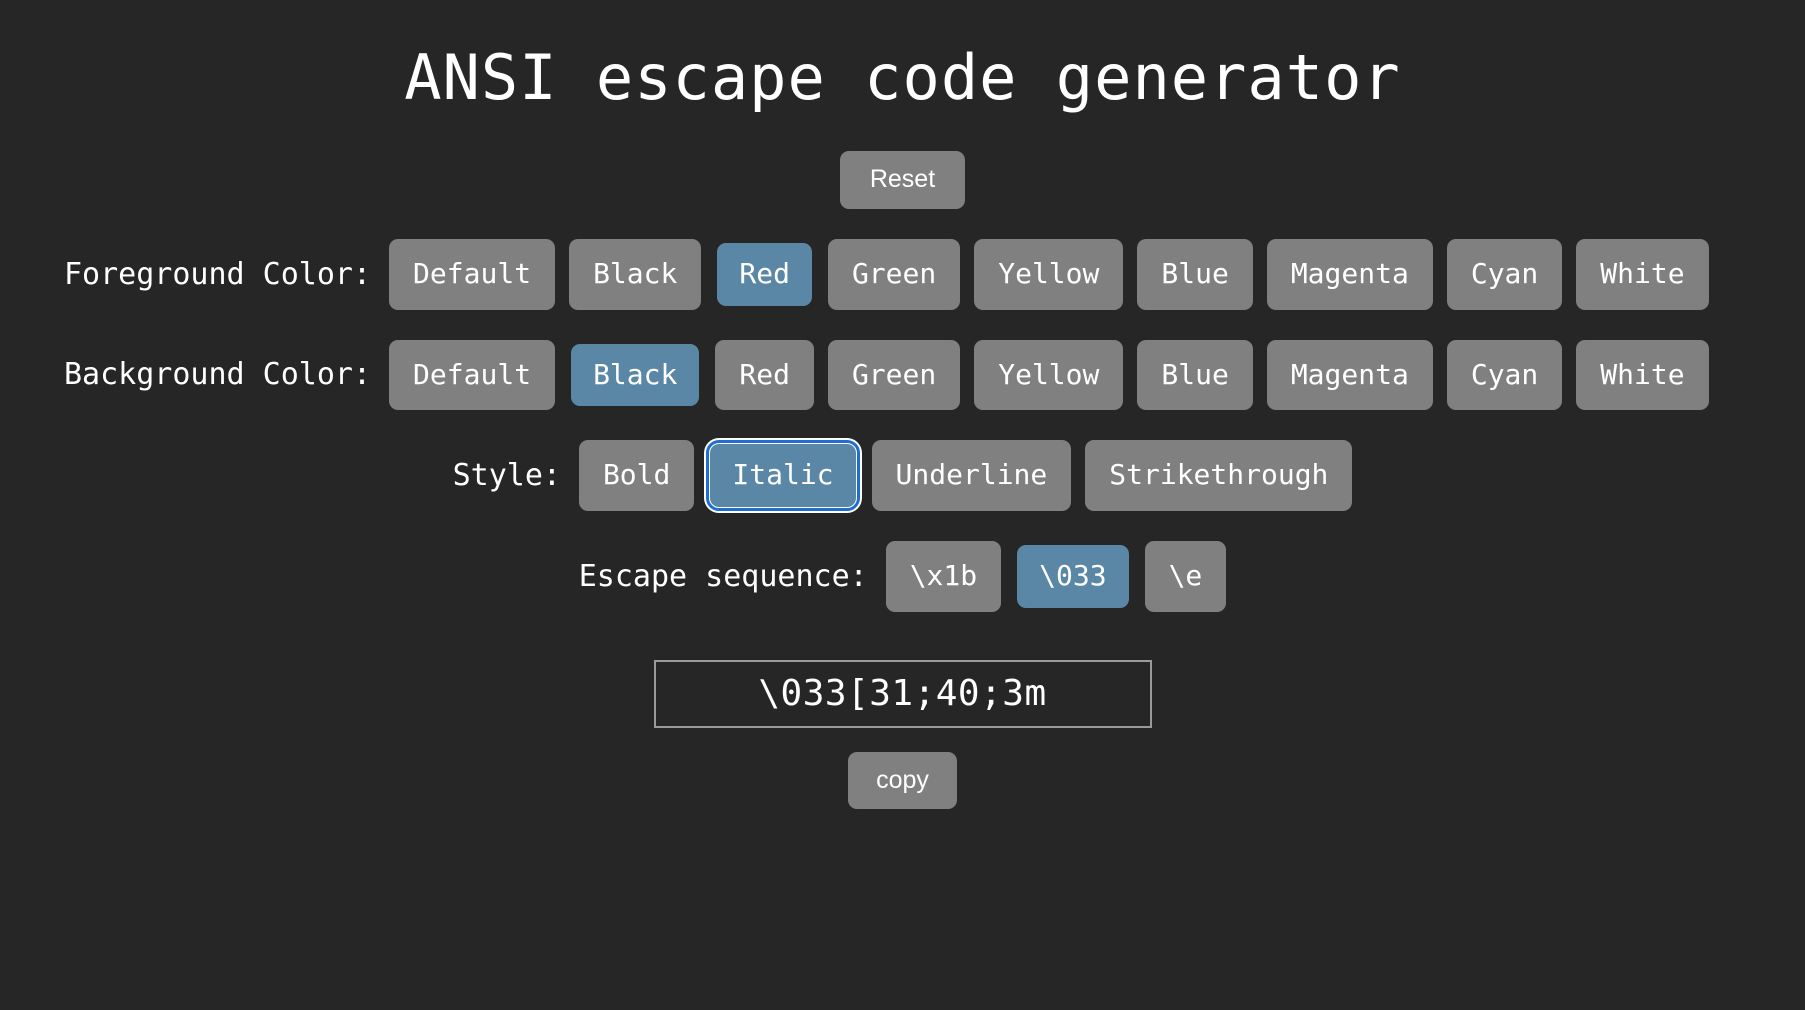 The height and width of the screenshot is (1010, 1805). I want to click on foreground-color-option-1: Black, so click(635, 274).